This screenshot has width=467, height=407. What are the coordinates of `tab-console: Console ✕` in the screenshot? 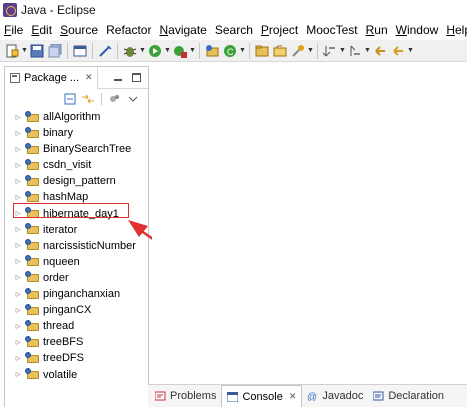 It's located at (262, 396).